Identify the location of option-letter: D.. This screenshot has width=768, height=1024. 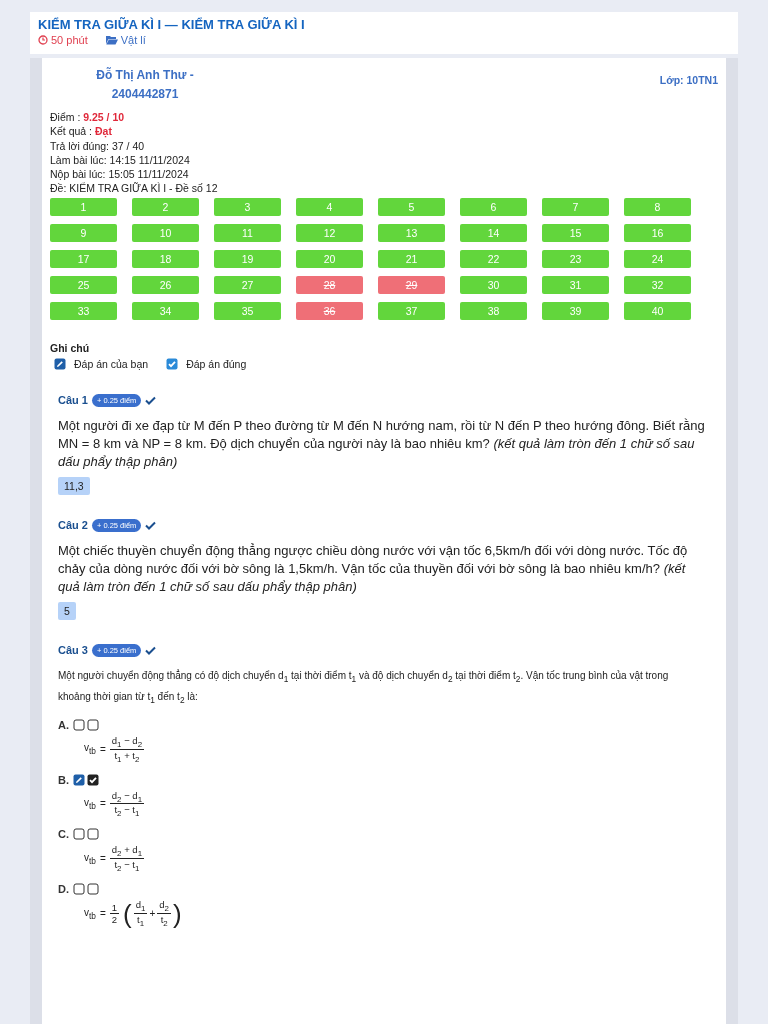
(63, 889).